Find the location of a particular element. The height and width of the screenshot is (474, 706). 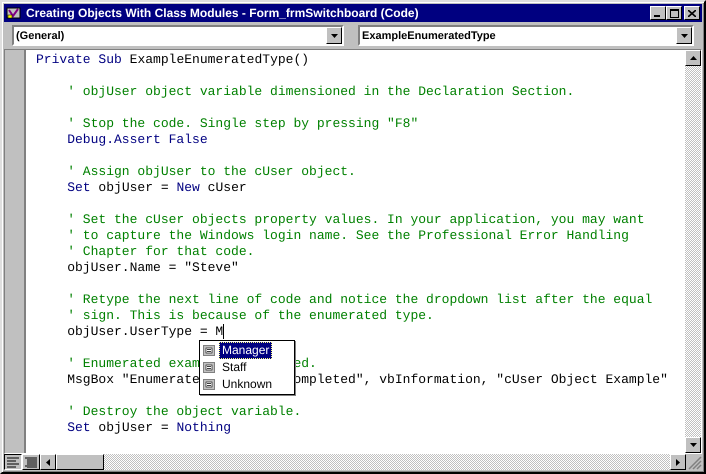

code-keyword: Debug.Assert False is located at coordinates (137, 139).